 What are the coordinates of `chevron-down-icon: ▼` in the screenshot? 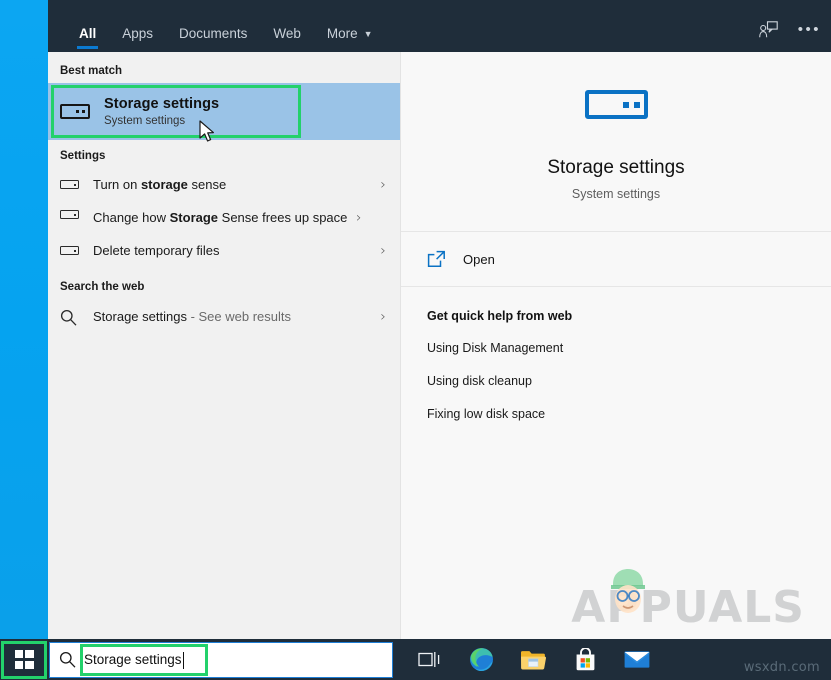 It's located at (368, 34).